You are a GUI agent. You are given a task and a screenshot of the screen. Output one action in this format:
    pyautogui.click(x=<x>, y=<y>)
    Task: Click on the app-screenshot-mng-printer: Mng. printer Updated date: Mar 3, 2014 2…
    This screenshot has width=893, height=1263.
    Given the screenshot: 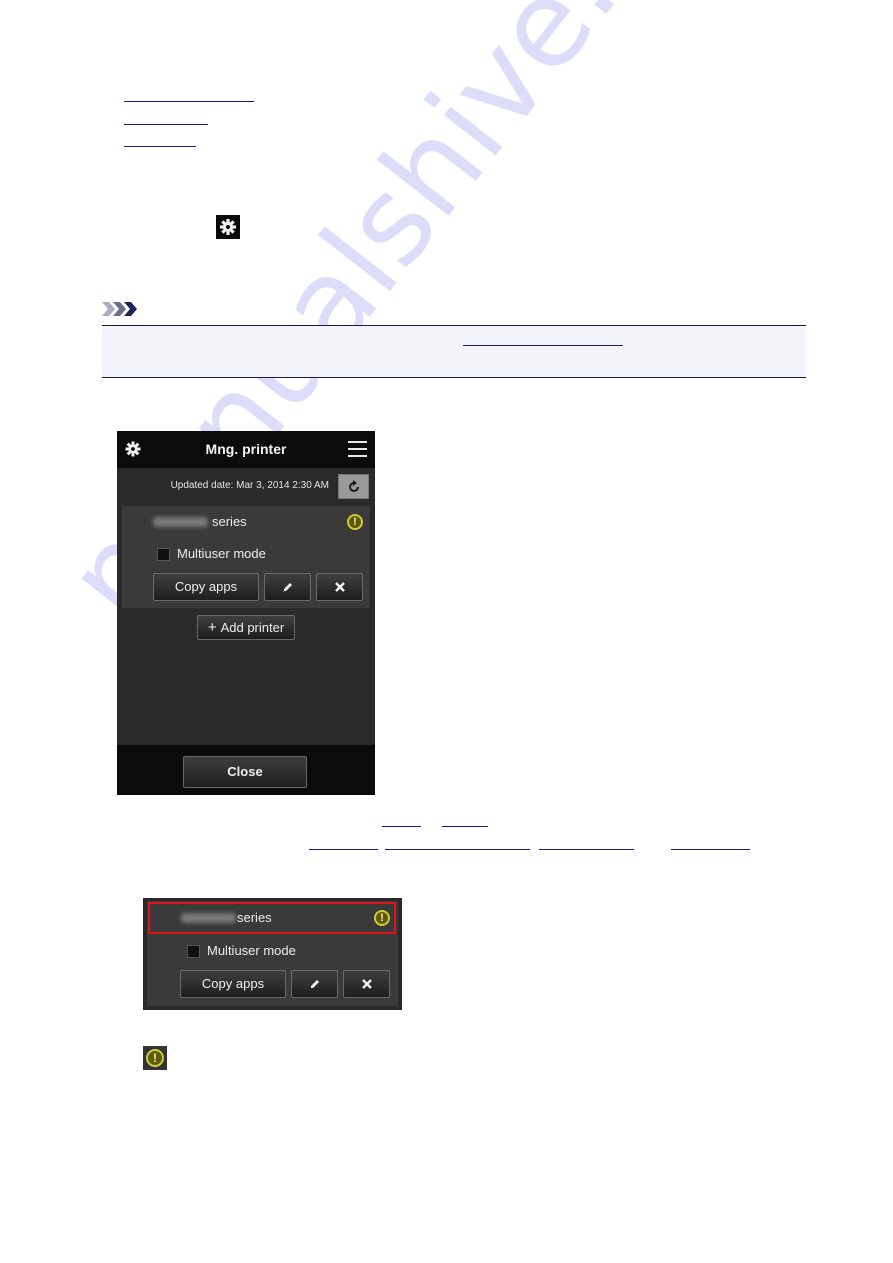 What is the action you would take?
    pyautogui.click(x=246, y=613)
    